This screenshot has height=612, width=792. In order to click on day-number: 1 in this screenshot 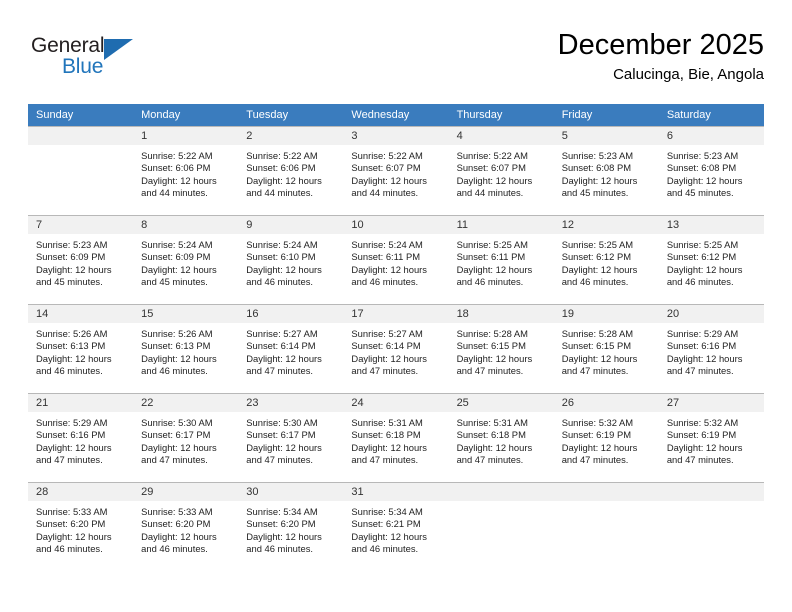, I will do `click(186, 136)`.